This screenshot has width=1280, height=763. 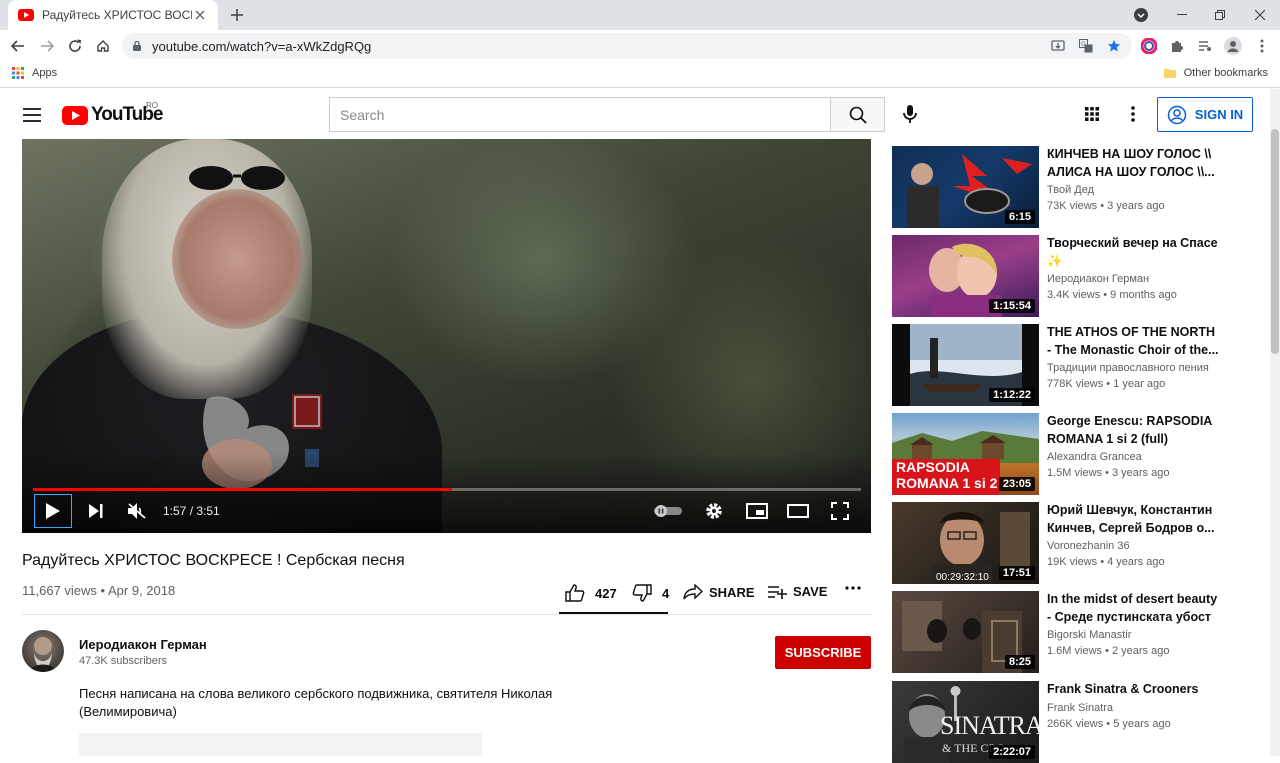 What do you see at coordinates (1262, 46) in the screenshot?
I see `browser-menu-icon` at bounding box center [1262, 46].